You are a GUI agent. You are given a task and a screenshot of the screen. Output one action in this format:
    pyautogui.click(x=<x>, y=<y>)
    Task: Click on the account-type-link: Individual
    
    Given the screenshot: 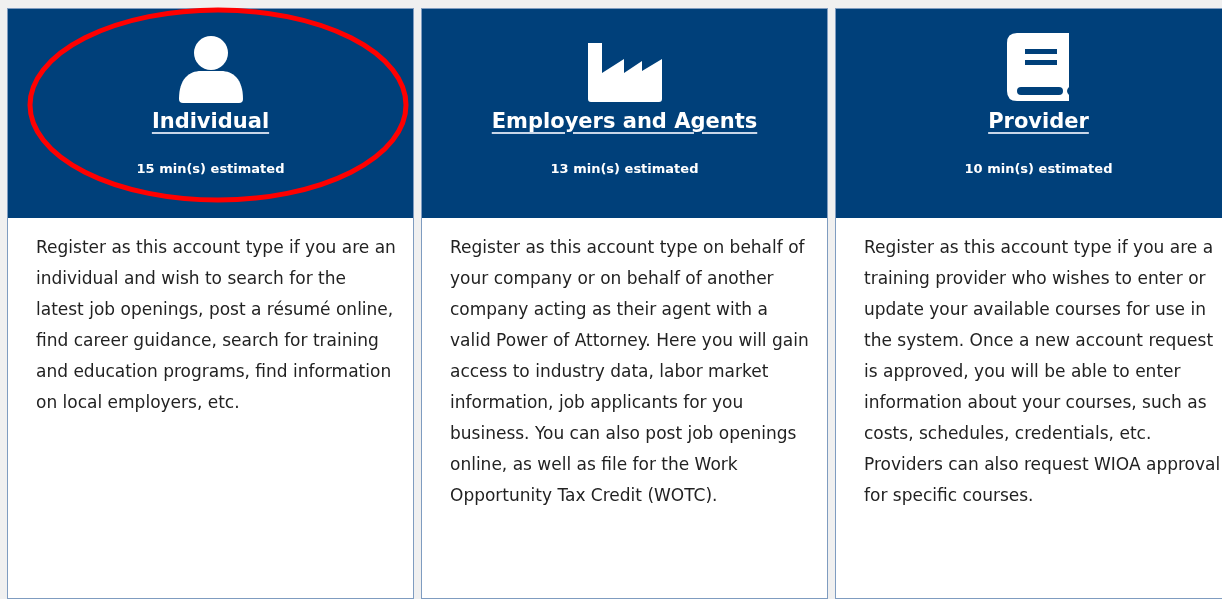 What is the action you would take?
    pyautogui.click(x=210, y=121)
    